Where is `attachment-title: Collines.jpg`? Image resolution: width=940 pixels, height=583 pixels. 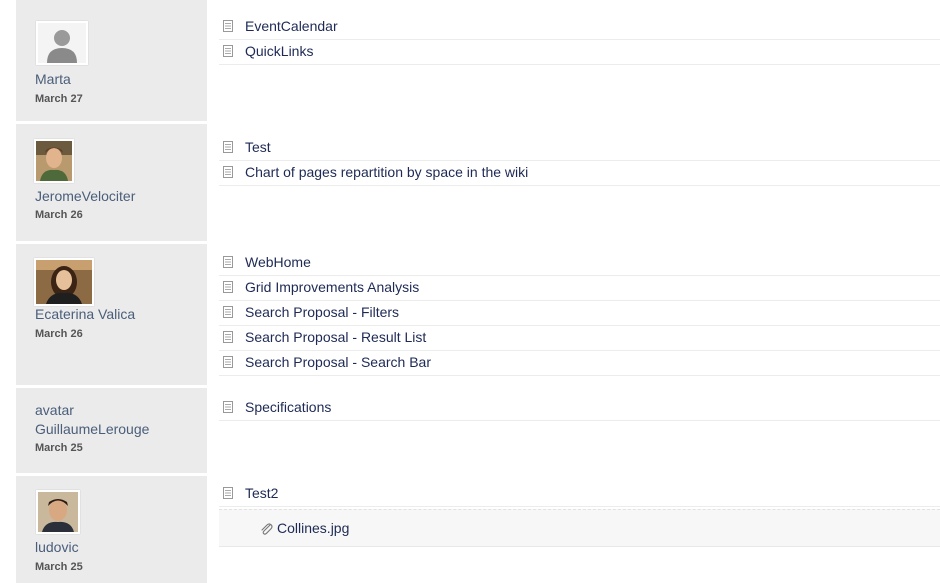 attachment-title: Collines.jpg is located at coordinates (313, 528).